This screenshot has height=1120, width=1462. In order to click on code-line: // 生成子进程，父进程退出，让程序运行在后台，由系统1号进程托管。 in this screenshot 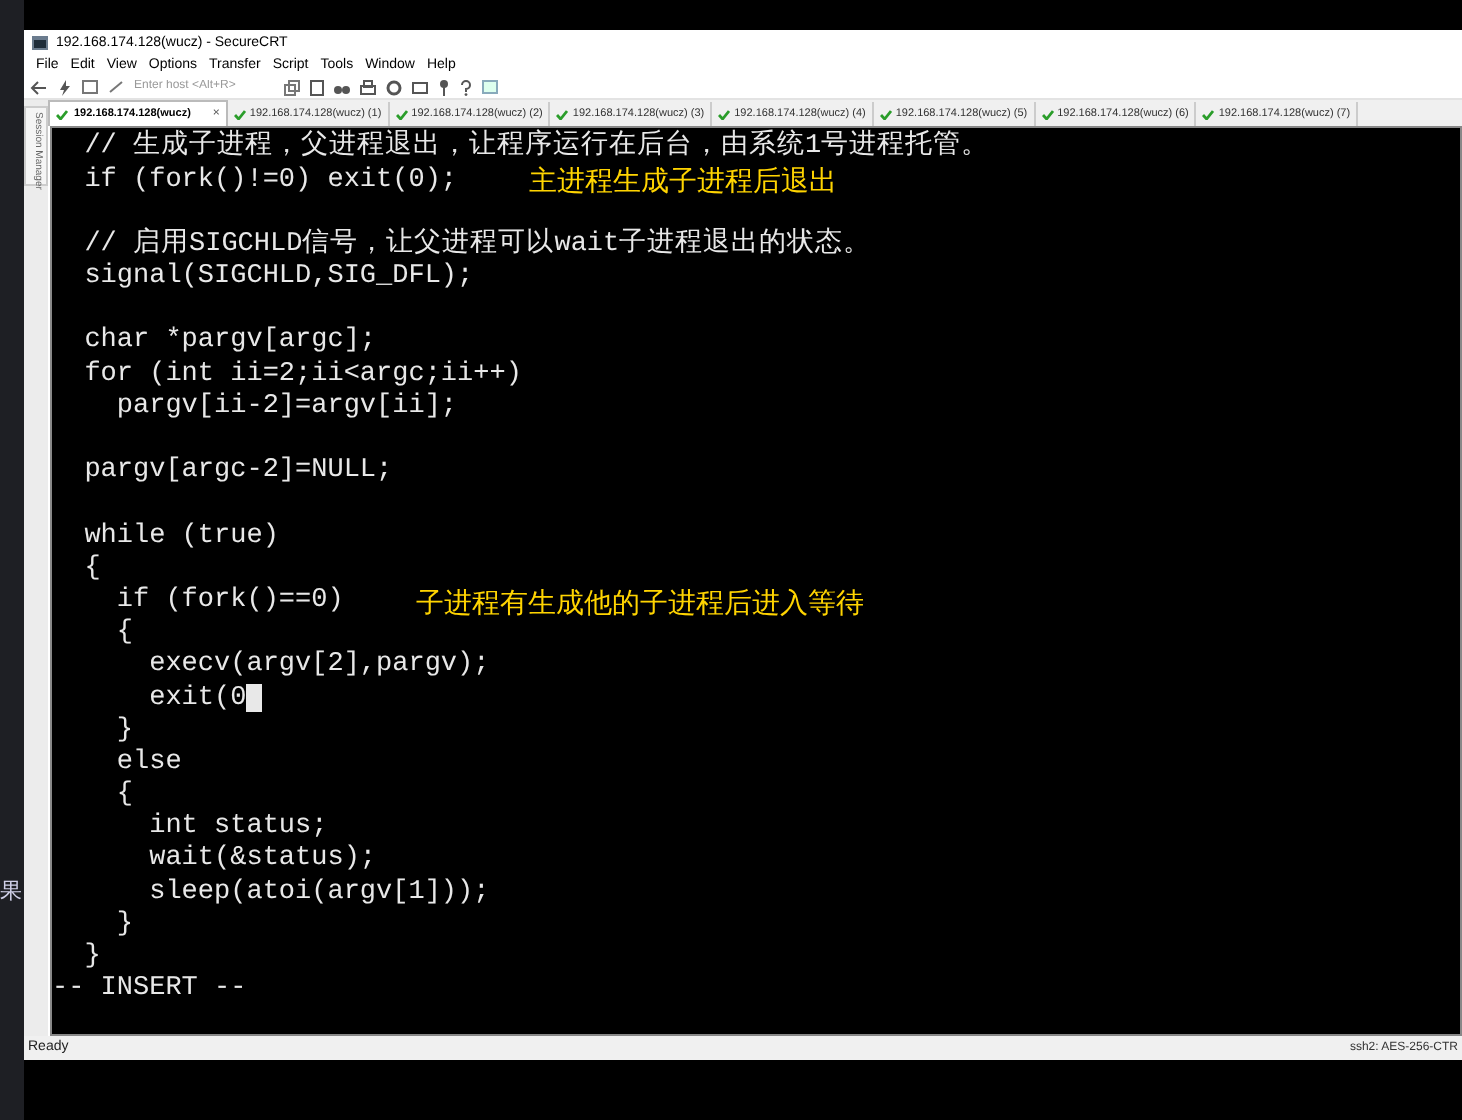, I will do `click(536, 148)`.